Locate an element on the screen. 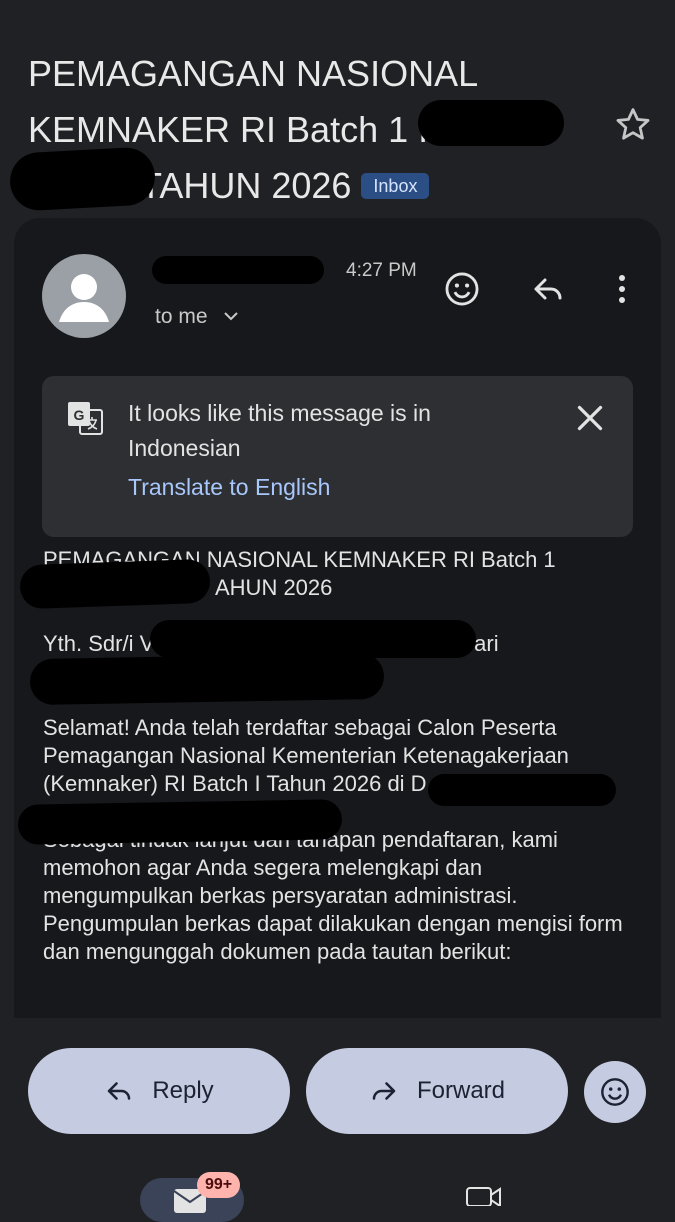 The width and height of the screenshot is (675, 1222). message-actions: Reply Forward is located at coordinates (337, 1091).